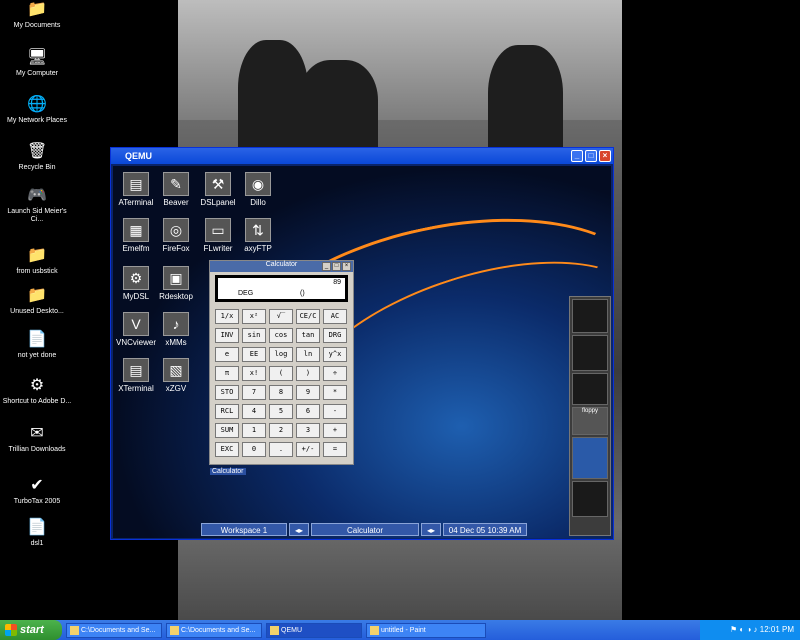 This screenshot has height=640, width=800. Describe the element at coordinates (745, 629) in the screenshot. I see `tray-icons: ⚑ ◐ ◑ ♪` at that location.